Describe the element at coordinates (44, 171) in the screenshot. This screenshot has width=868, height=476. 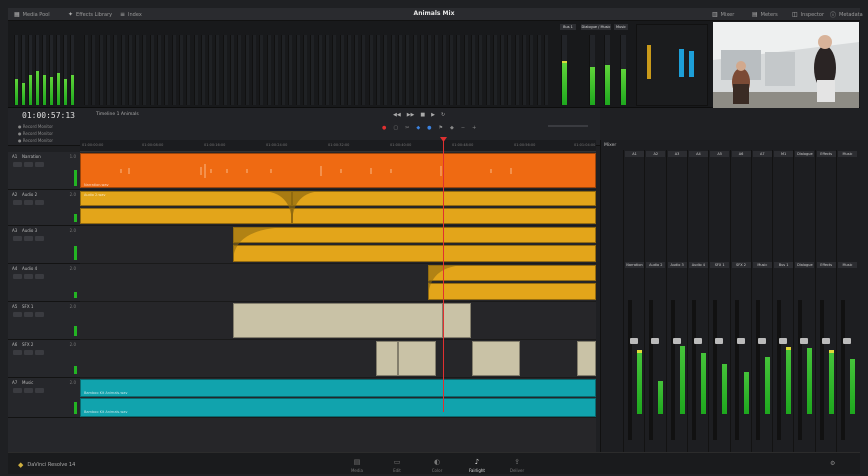
I see `track-header: A1 Narration 1.0` at that location.